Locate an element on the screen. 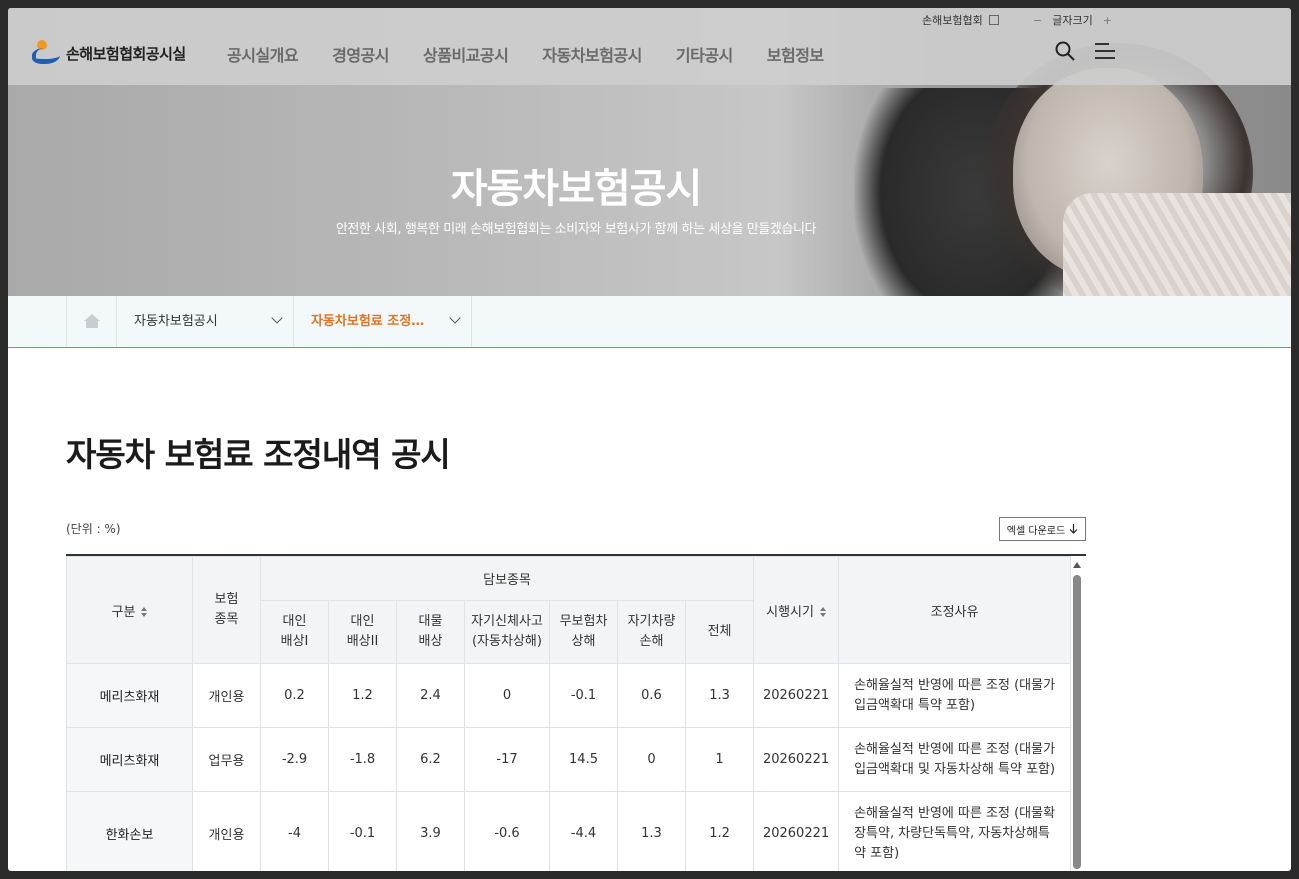 The height and width of the screenshot is (879, 1299). nav-item-other: 기타공시 is located at coordinates (704, 54).